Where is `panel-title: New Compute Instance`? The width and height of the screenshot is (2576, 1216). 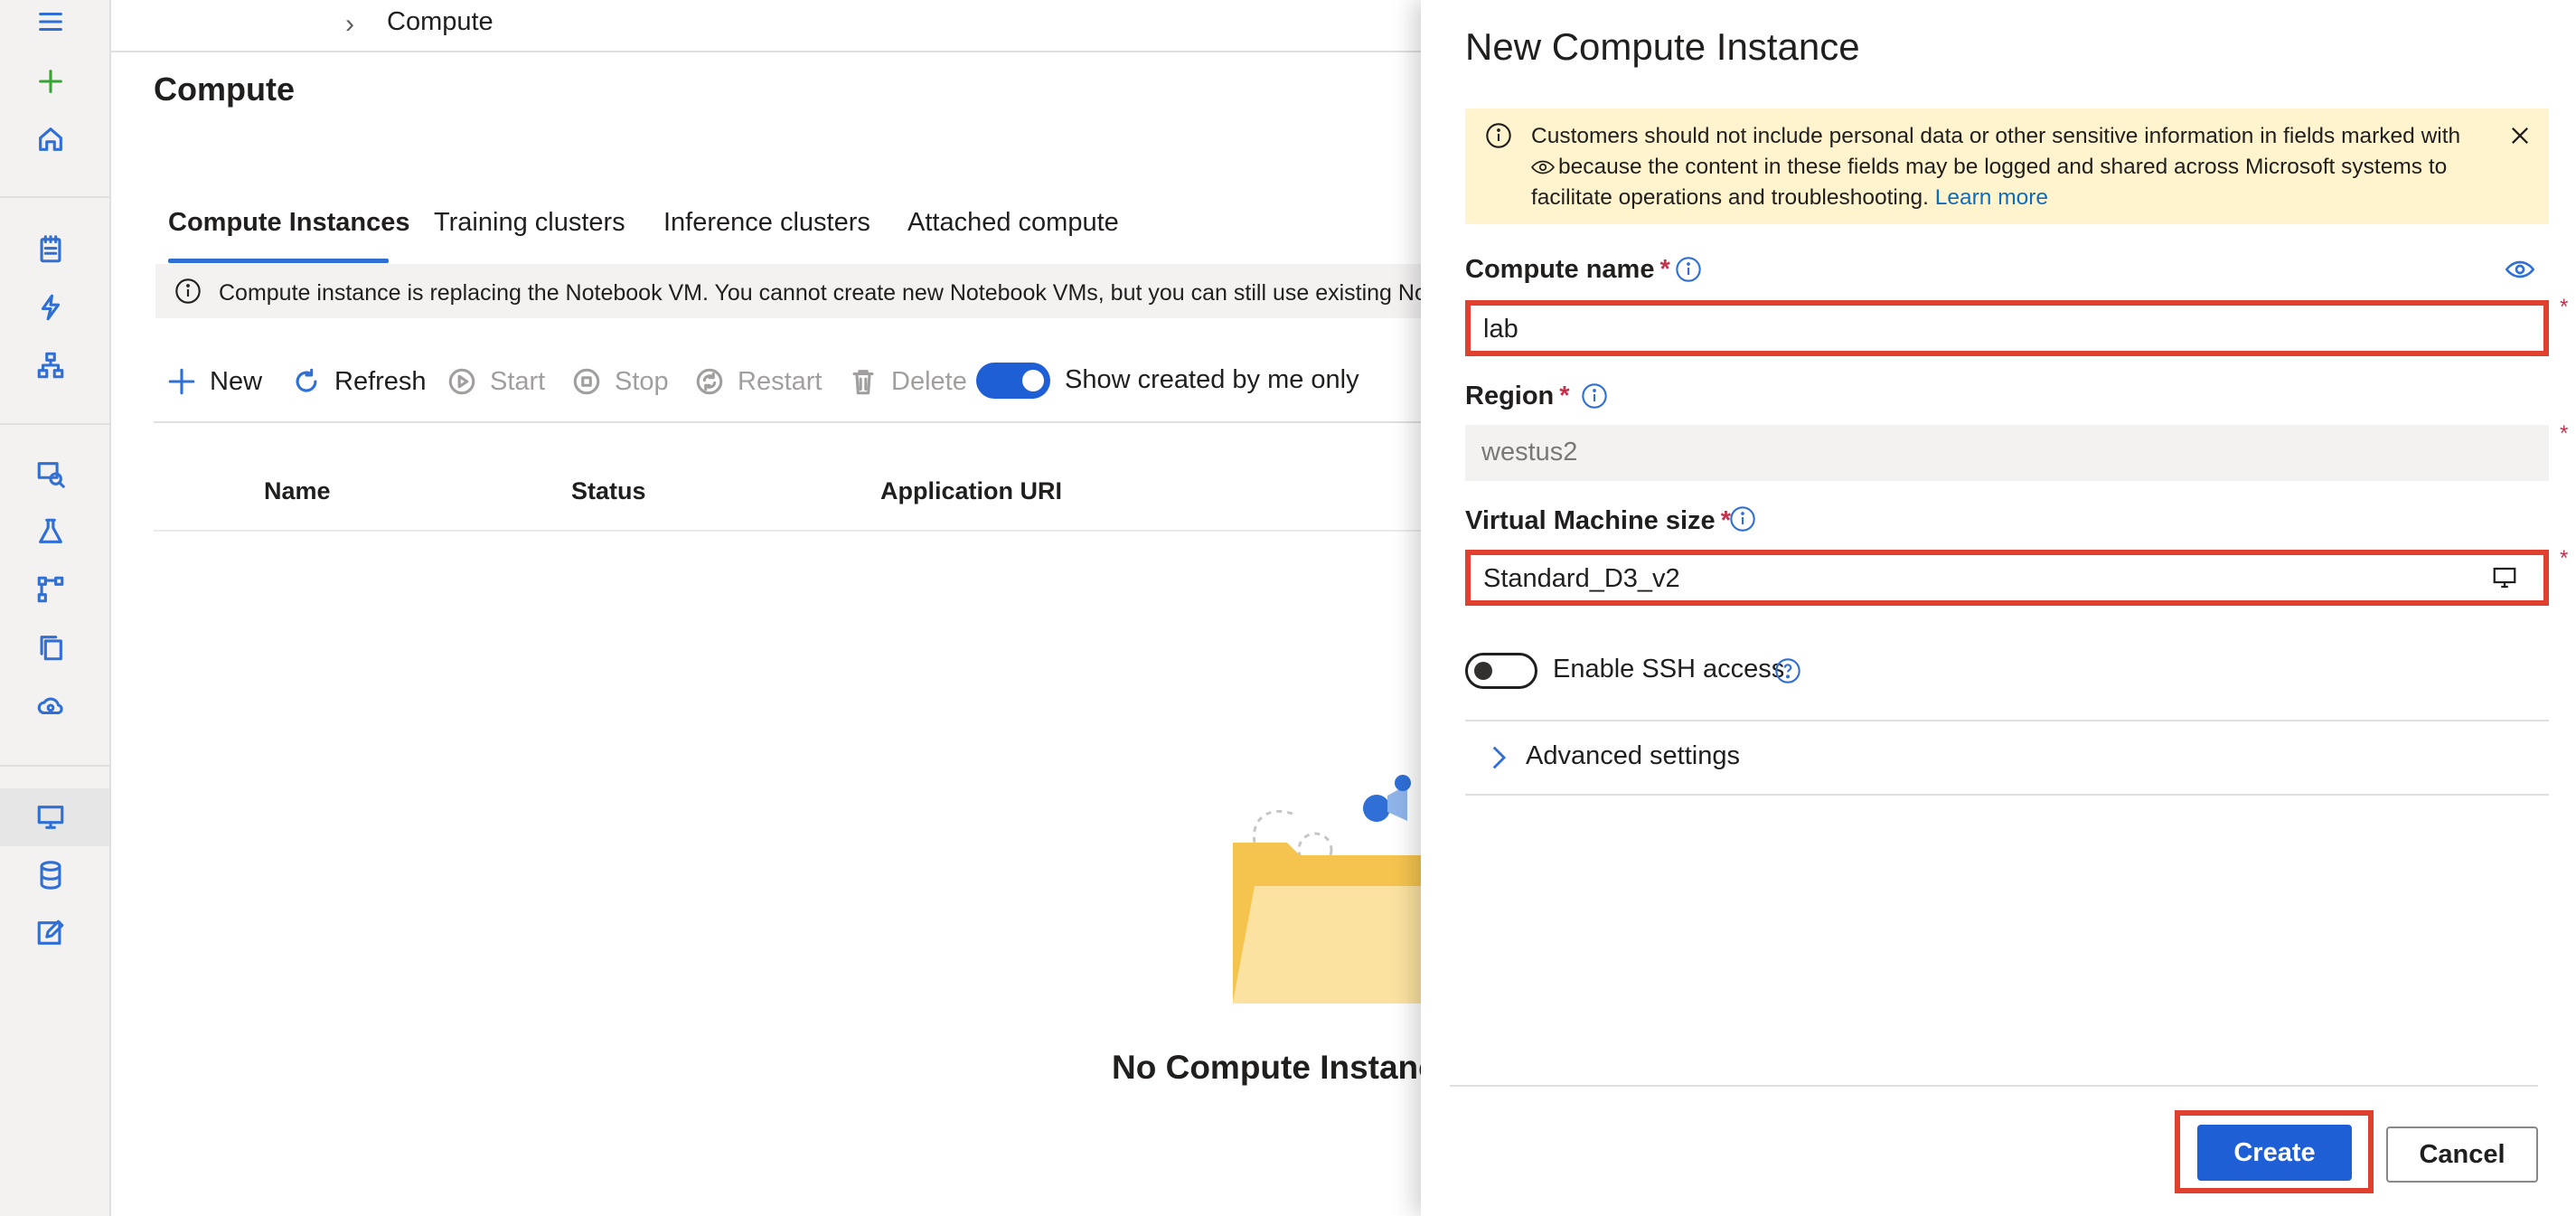 panel-title: New Compute Instance is located at coordinates (1663, 46).